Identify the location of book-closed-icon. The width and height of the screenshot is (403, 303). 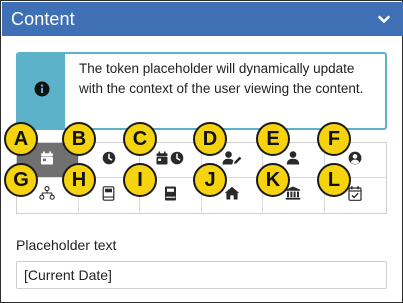
(170, 196).